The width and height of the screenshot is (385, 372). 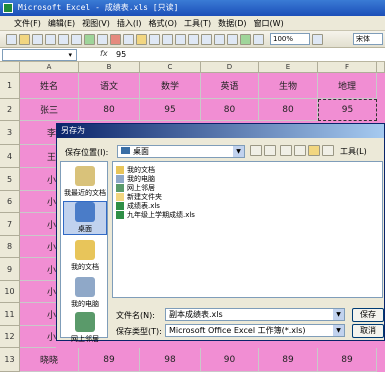 I want to click on row-header-9: 9, so click(x=10, y=269).